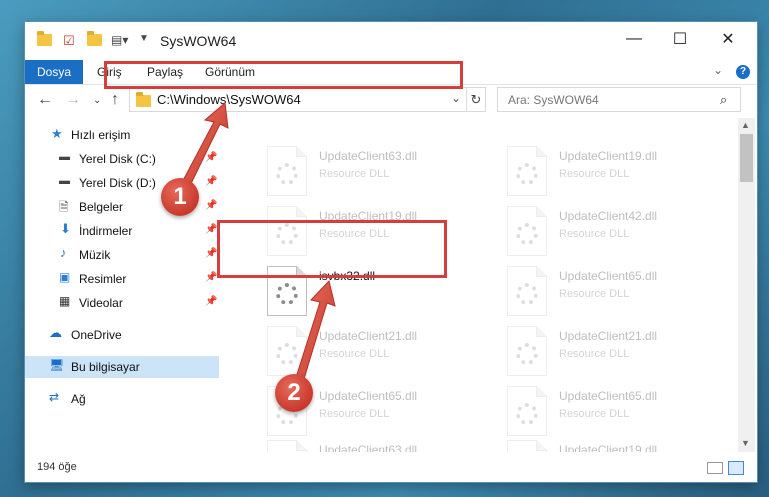 This screenshot has height=497, width=769. What do you see at coordinates (45, 100) in the screenshot?
I see `back-button: ←` at bounding box center [45, 100].